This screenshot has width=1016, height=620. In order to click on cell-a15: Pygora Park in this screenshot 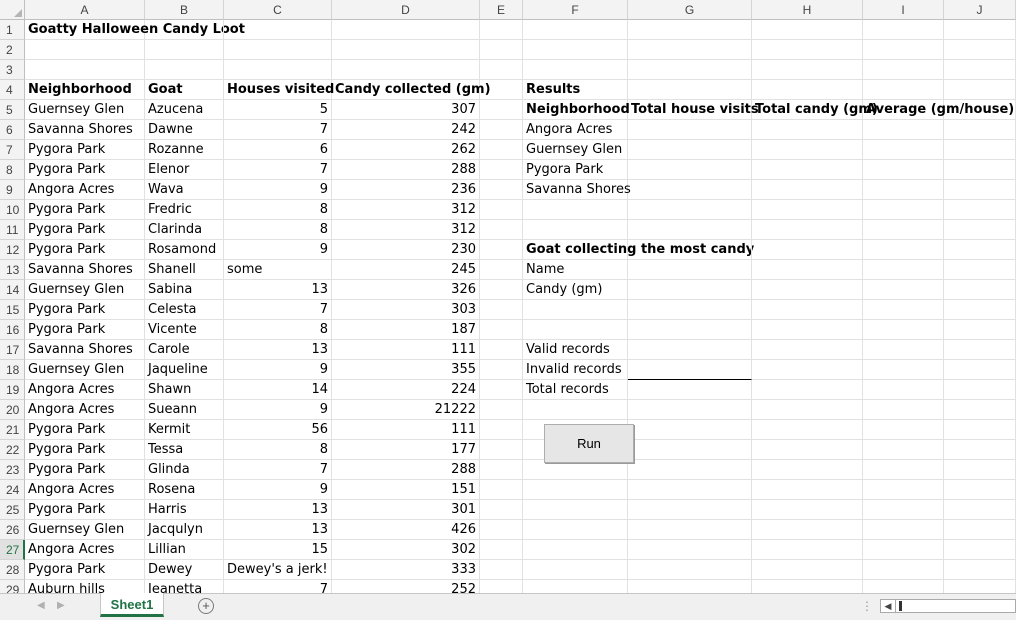, I will do `click(85, 310)`.